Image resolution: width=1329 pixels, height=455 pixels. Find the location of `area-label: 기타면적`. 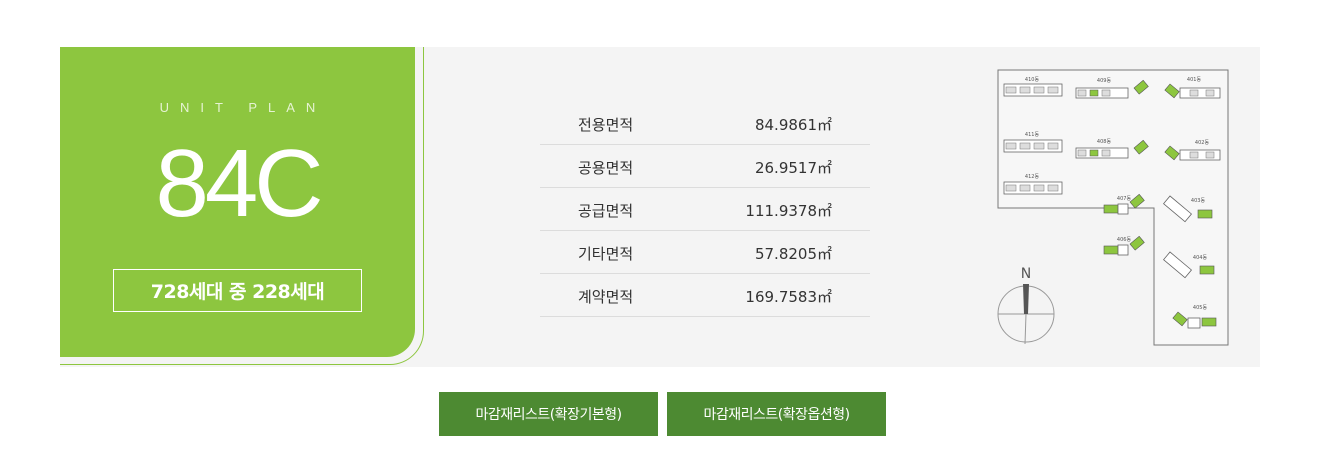

area-label: 기타면적 is located at coordinates (606, 254).